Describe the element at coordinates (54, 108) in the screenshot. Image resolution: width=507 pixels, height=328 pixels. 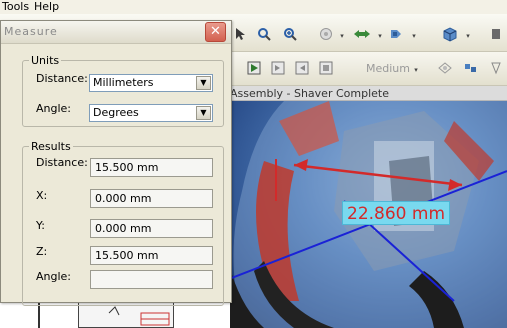
I see `units-angle-label: Angle:` at that location.